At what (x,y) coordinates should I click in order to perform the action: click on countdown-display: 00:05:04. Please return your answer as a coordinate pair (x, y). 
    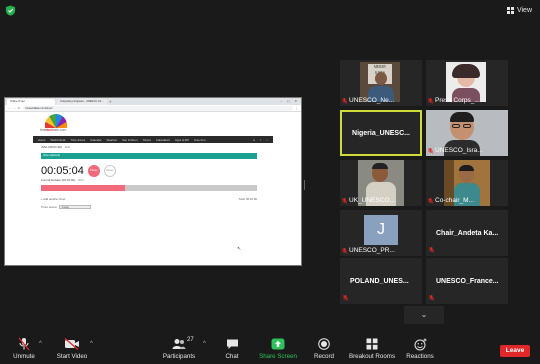
    Looking at the image, I should click on (62, 171).